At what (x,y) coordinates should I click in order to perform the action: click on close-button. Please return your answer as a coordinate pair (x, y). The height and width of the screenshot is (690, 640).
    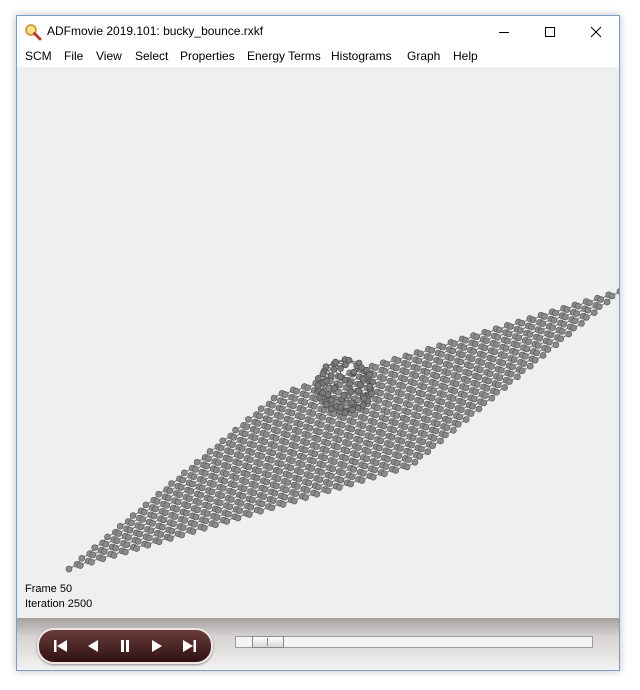
    Looking at the image, I should click on (596, 31).